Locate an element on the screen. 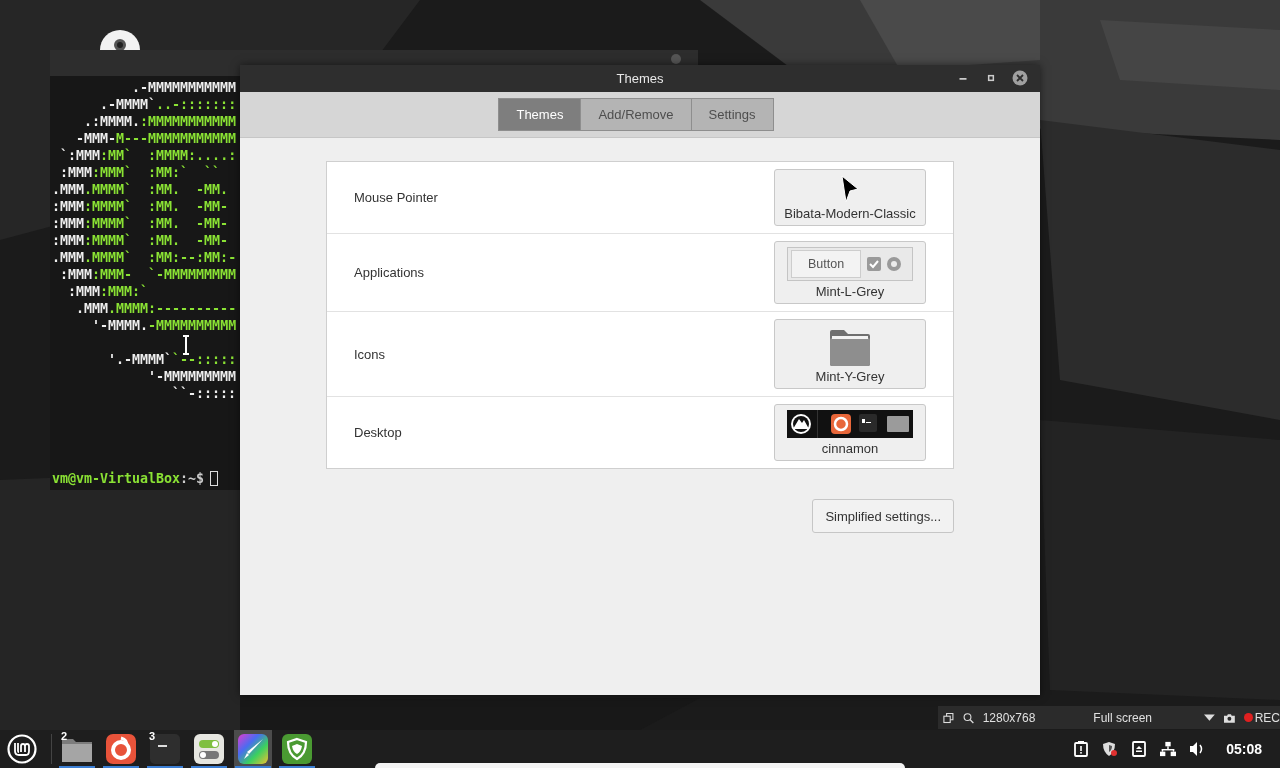 Image resolution: width=1280 pixels, height=768 pixels. terminal-cursor is located at coordinates (214, 478).